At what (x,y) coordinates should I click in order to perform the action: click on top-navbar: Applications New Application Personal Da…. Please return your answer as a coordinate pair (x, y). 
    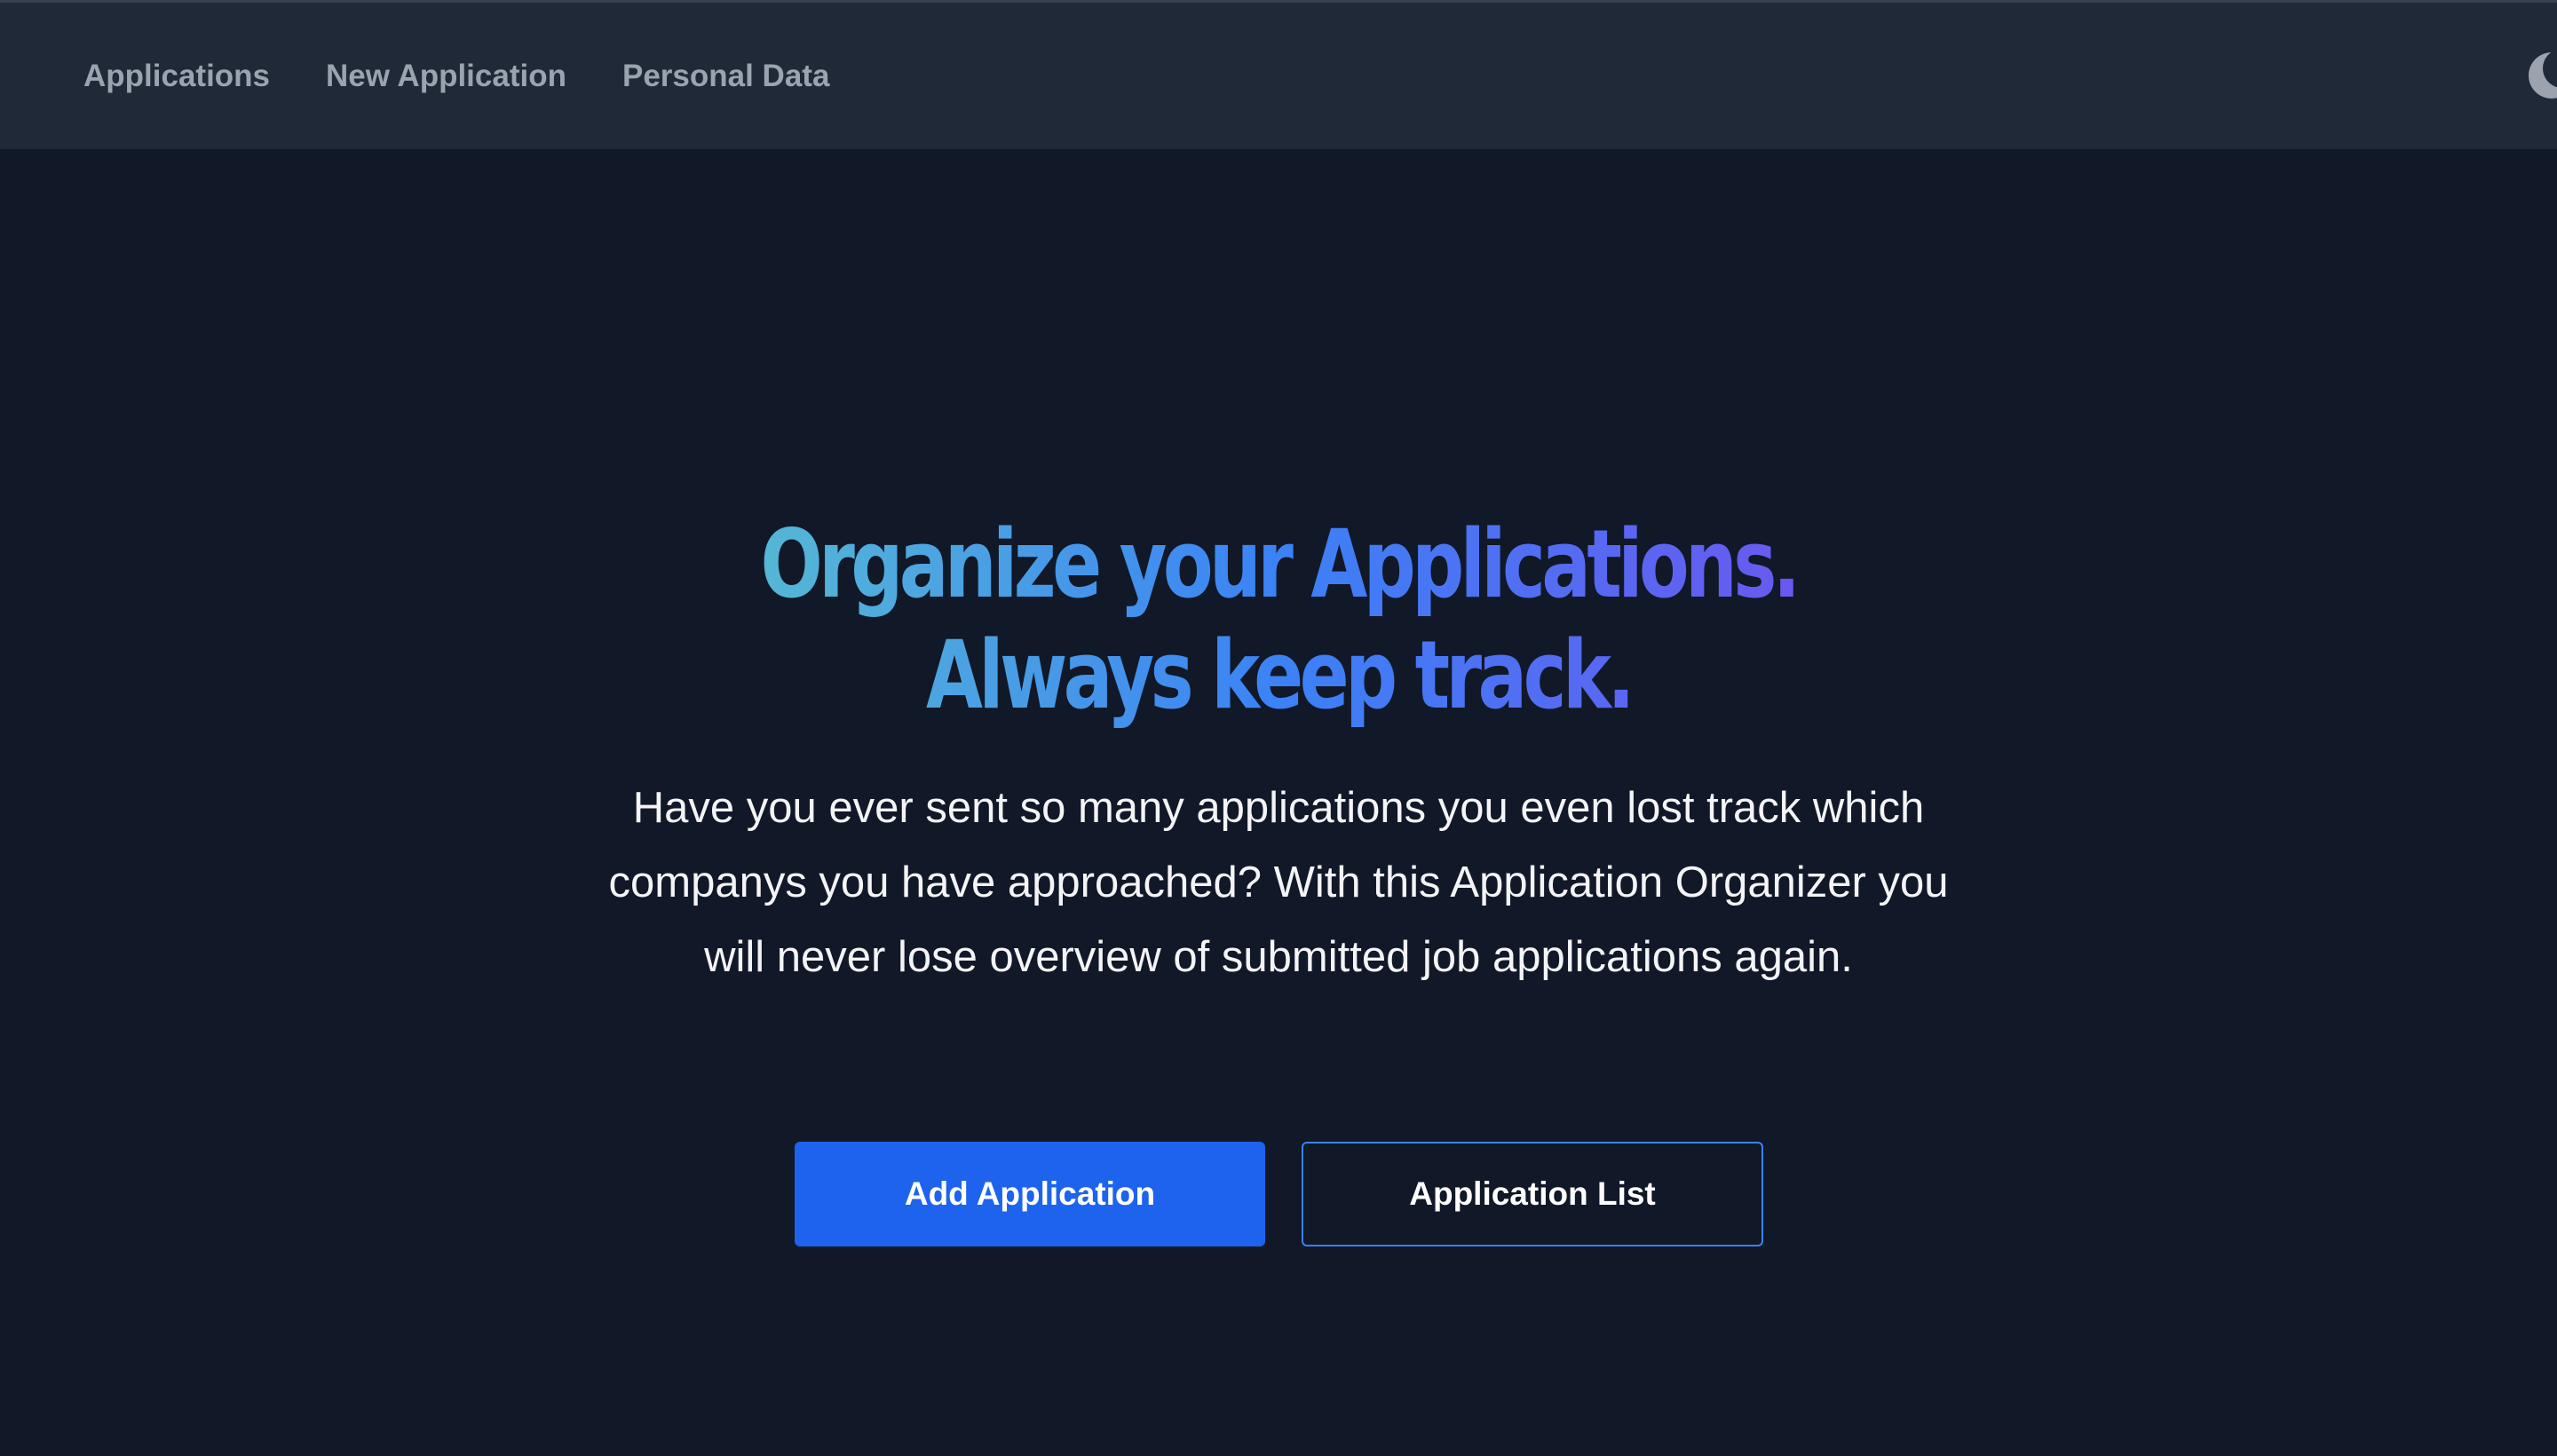
    Looking at the image, I should click on (1278, 76).